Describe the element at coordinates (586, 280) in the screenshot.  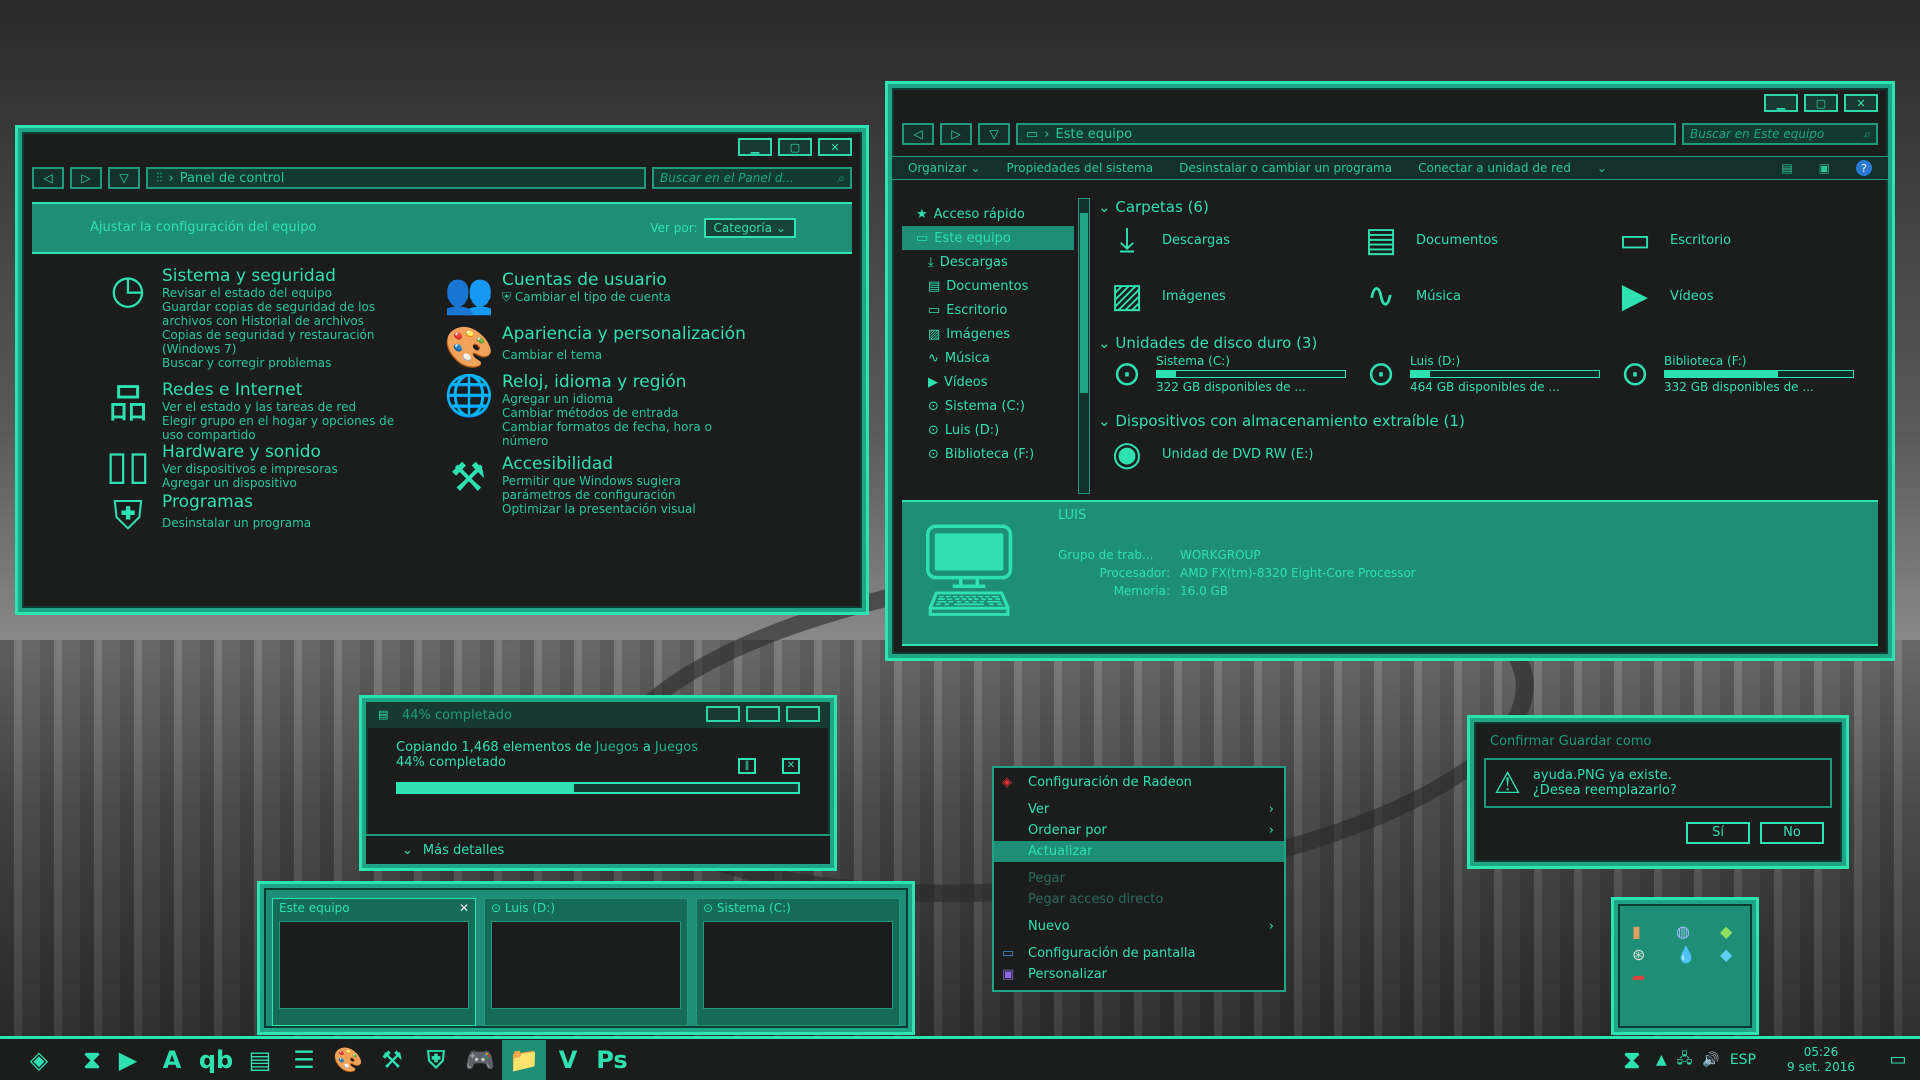
I see `category-title: Cuentas de usuario` at that location.